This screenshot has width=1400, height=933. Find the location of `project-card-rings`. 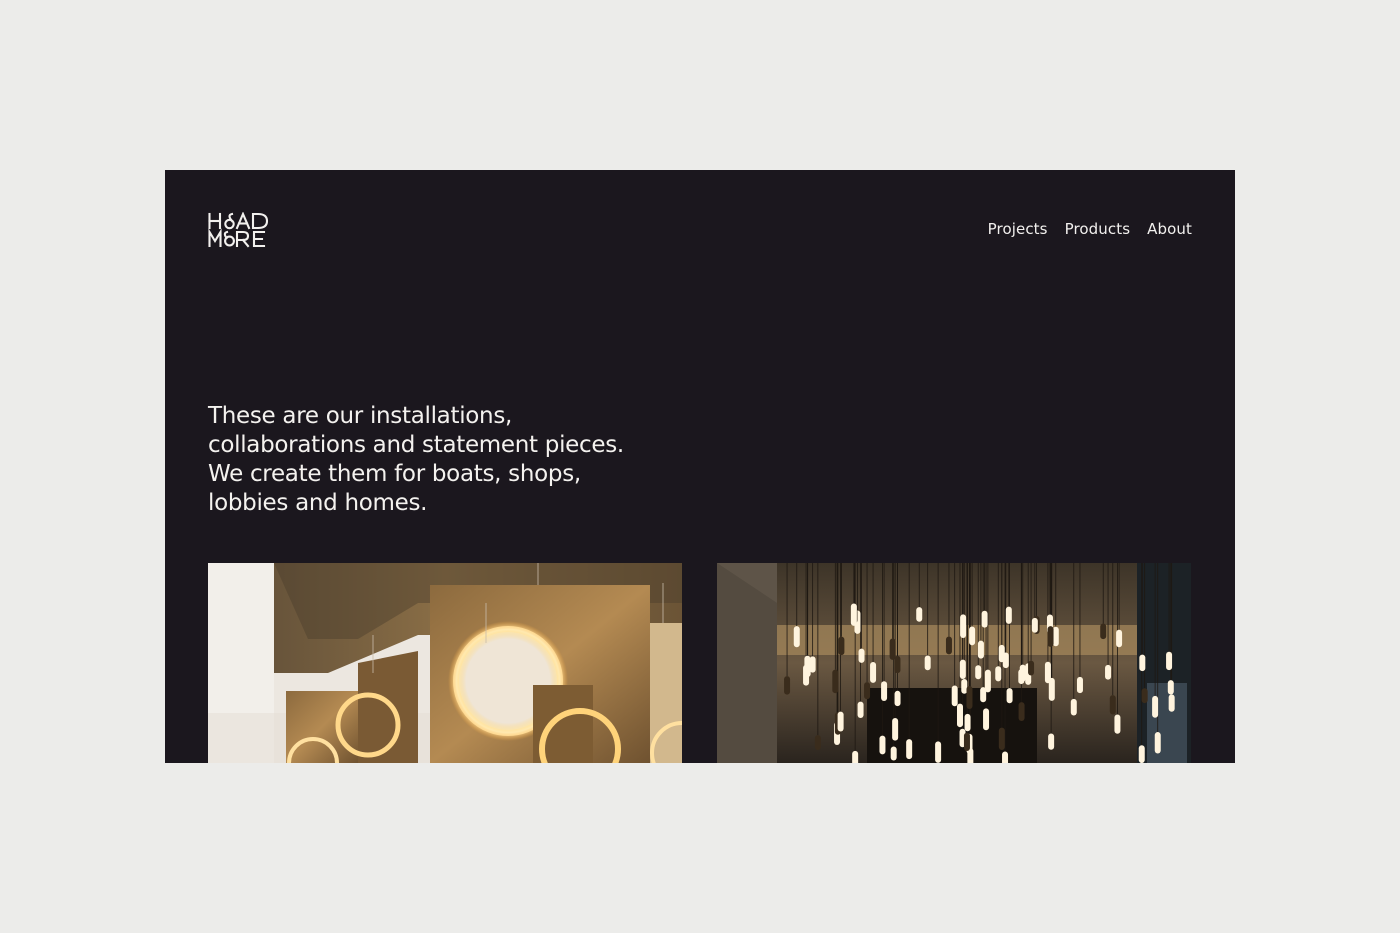

project-card-rings is located at coordinates (445, 663).